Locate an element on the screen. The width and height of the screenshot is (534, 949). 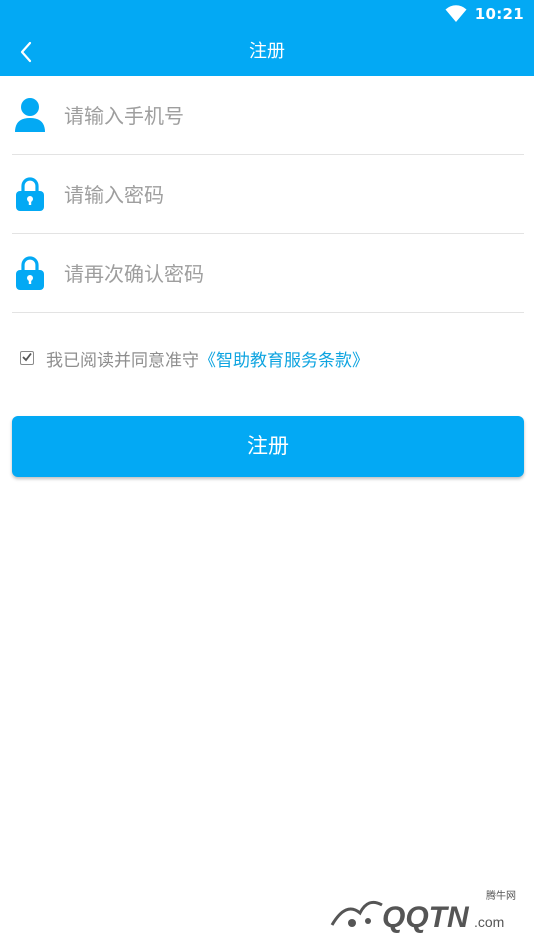
chevron-left-icon is located at coordinates (26, 52).